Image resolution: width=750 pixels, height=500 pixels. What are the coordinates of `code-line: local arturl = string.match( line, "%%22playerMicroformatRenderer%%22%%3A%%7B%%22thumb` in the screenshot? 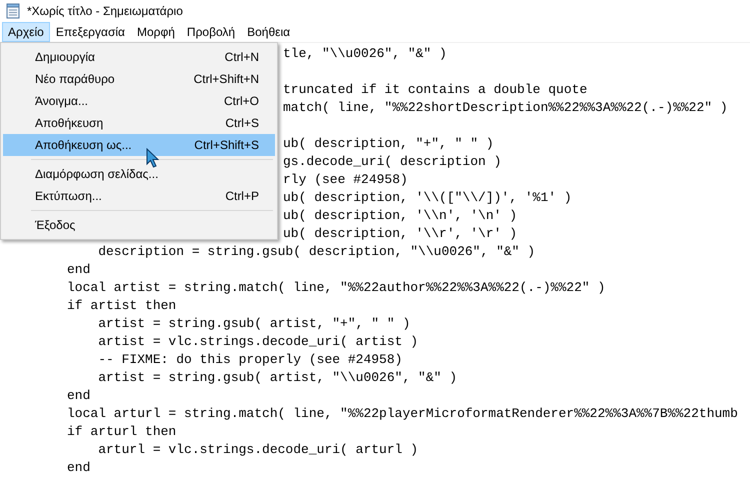 It's located at (402, 413).